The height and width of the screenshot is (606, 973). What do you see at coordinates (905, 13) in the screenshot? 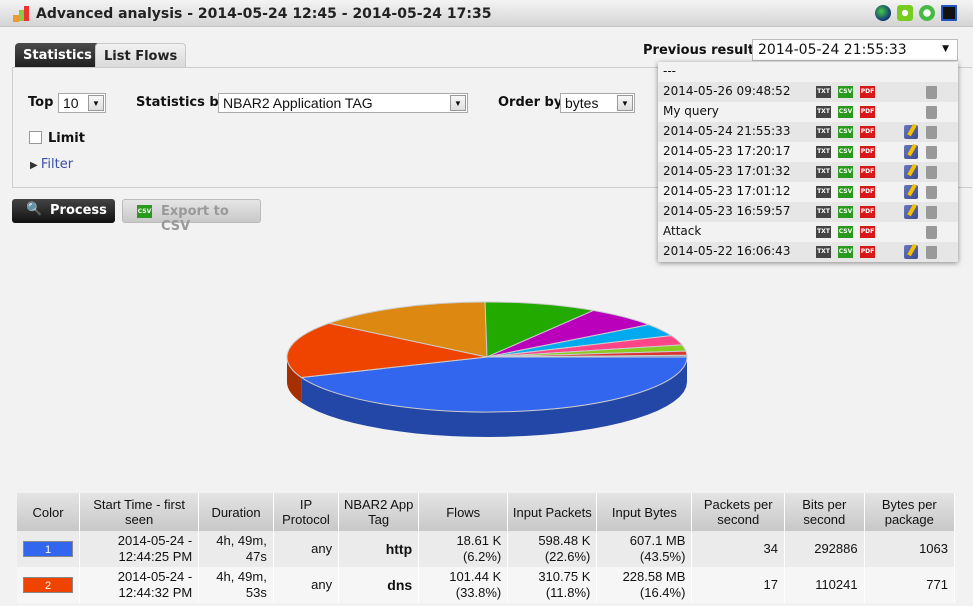
I see `green-square-icon` at bounding box center [905, 13].